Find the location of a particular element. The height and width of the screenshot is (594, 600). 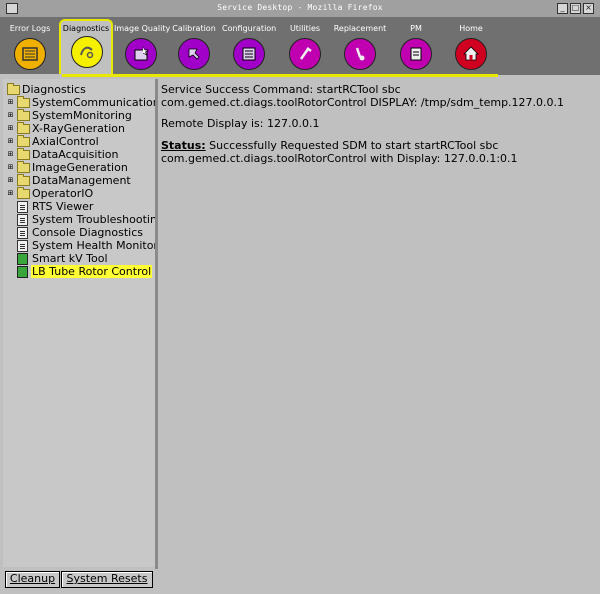

tree-item-label: Console Diagnostics is located at coordinates (87, 232).